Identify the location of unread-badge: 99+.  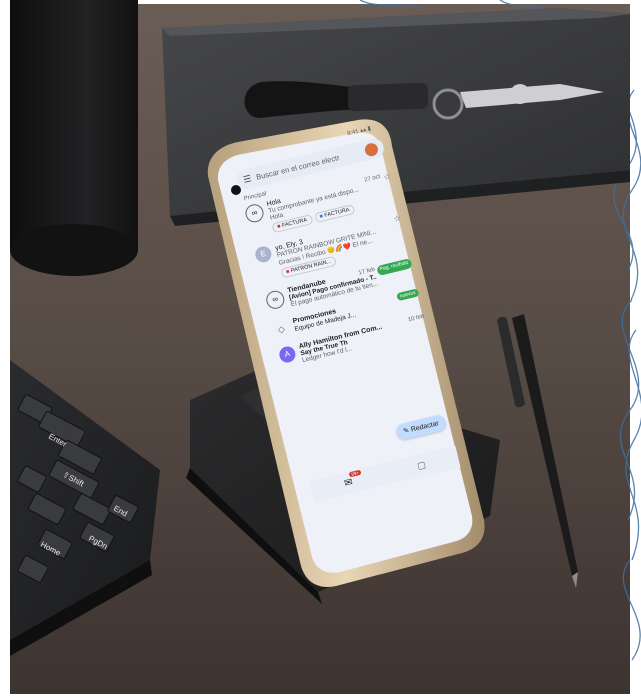
(355, 473).